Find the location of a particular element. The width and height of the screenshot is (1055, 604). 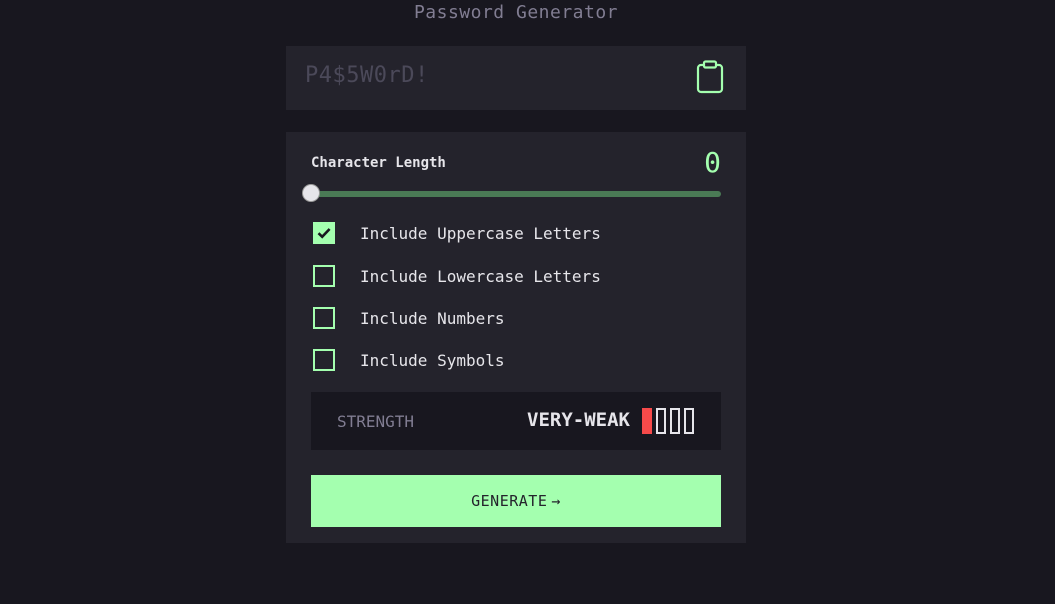

password-text: P4$5W0rD! is located at coordinates (367, 75).